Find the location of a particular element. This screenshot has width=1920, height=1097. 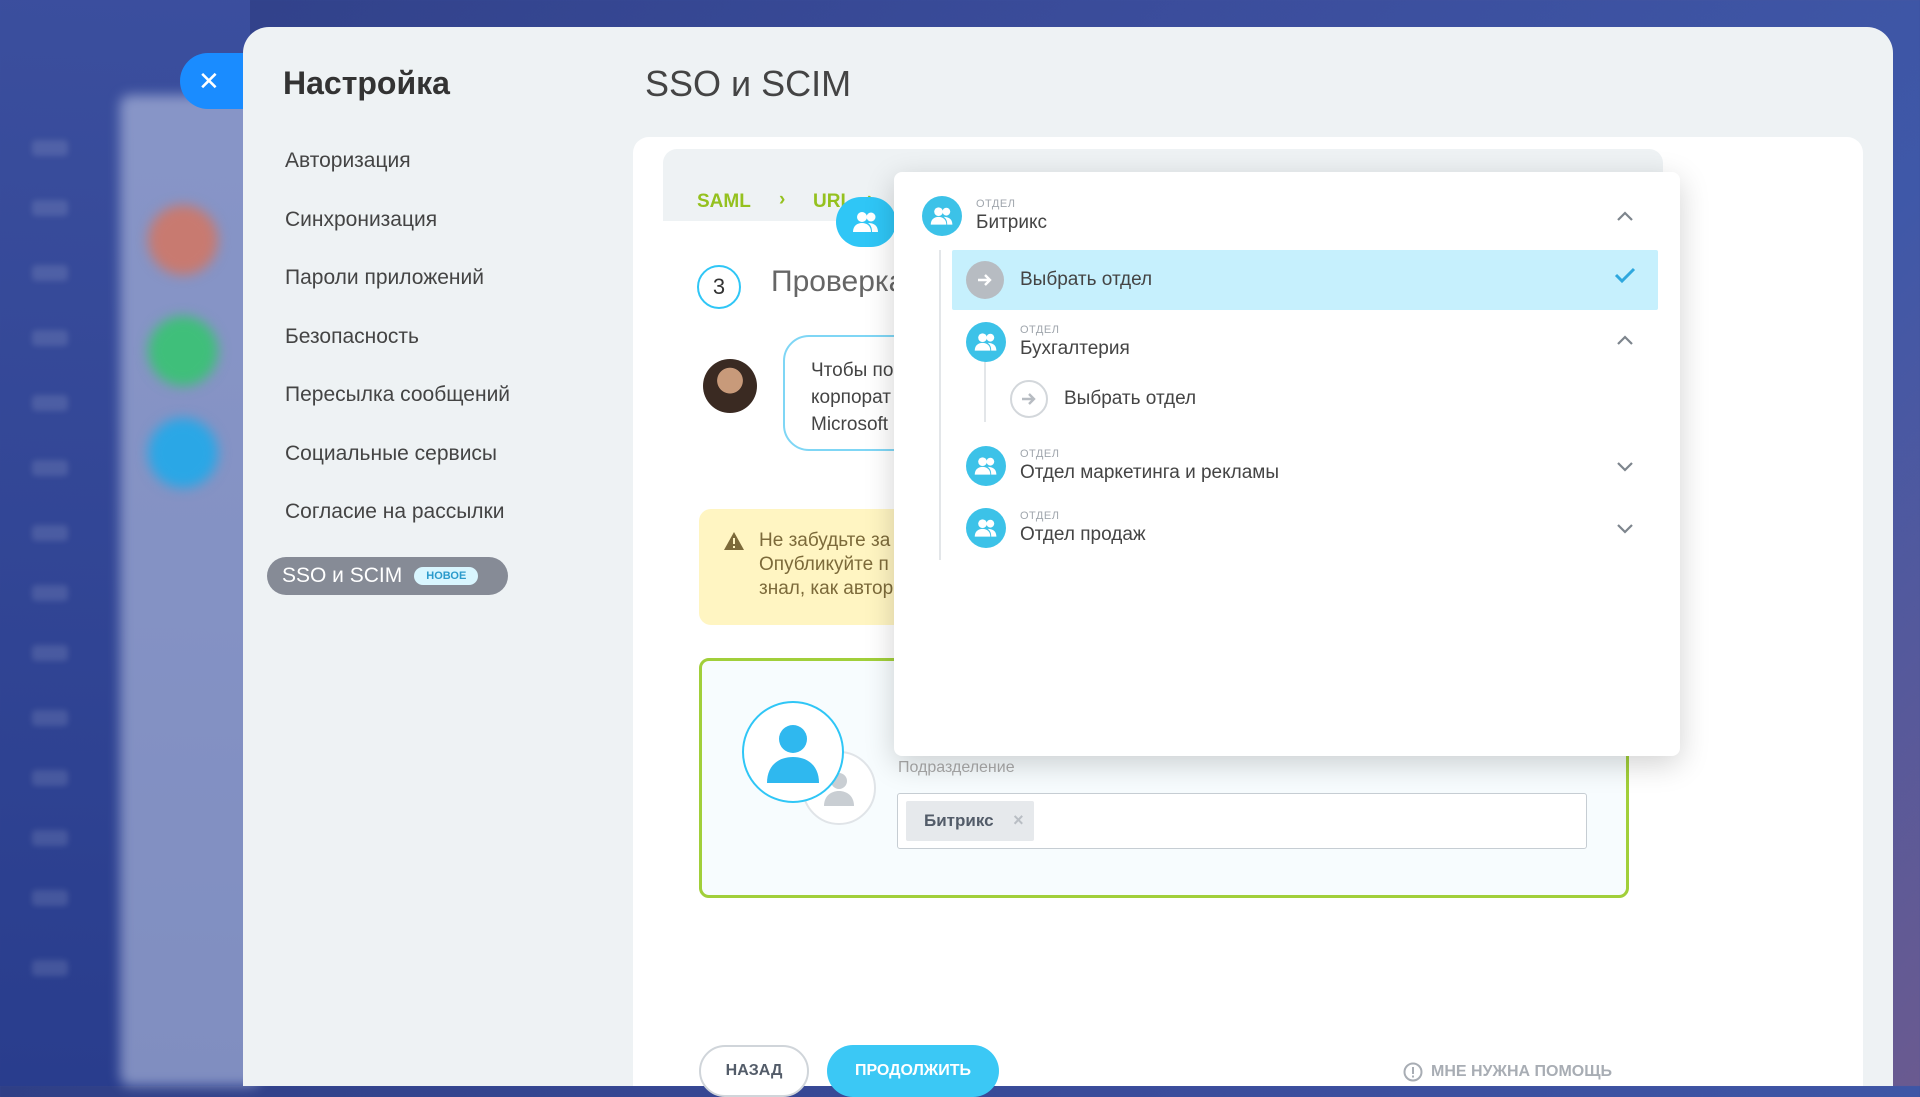

back-button: НАЗАД is located at coordinates (754, 1071).